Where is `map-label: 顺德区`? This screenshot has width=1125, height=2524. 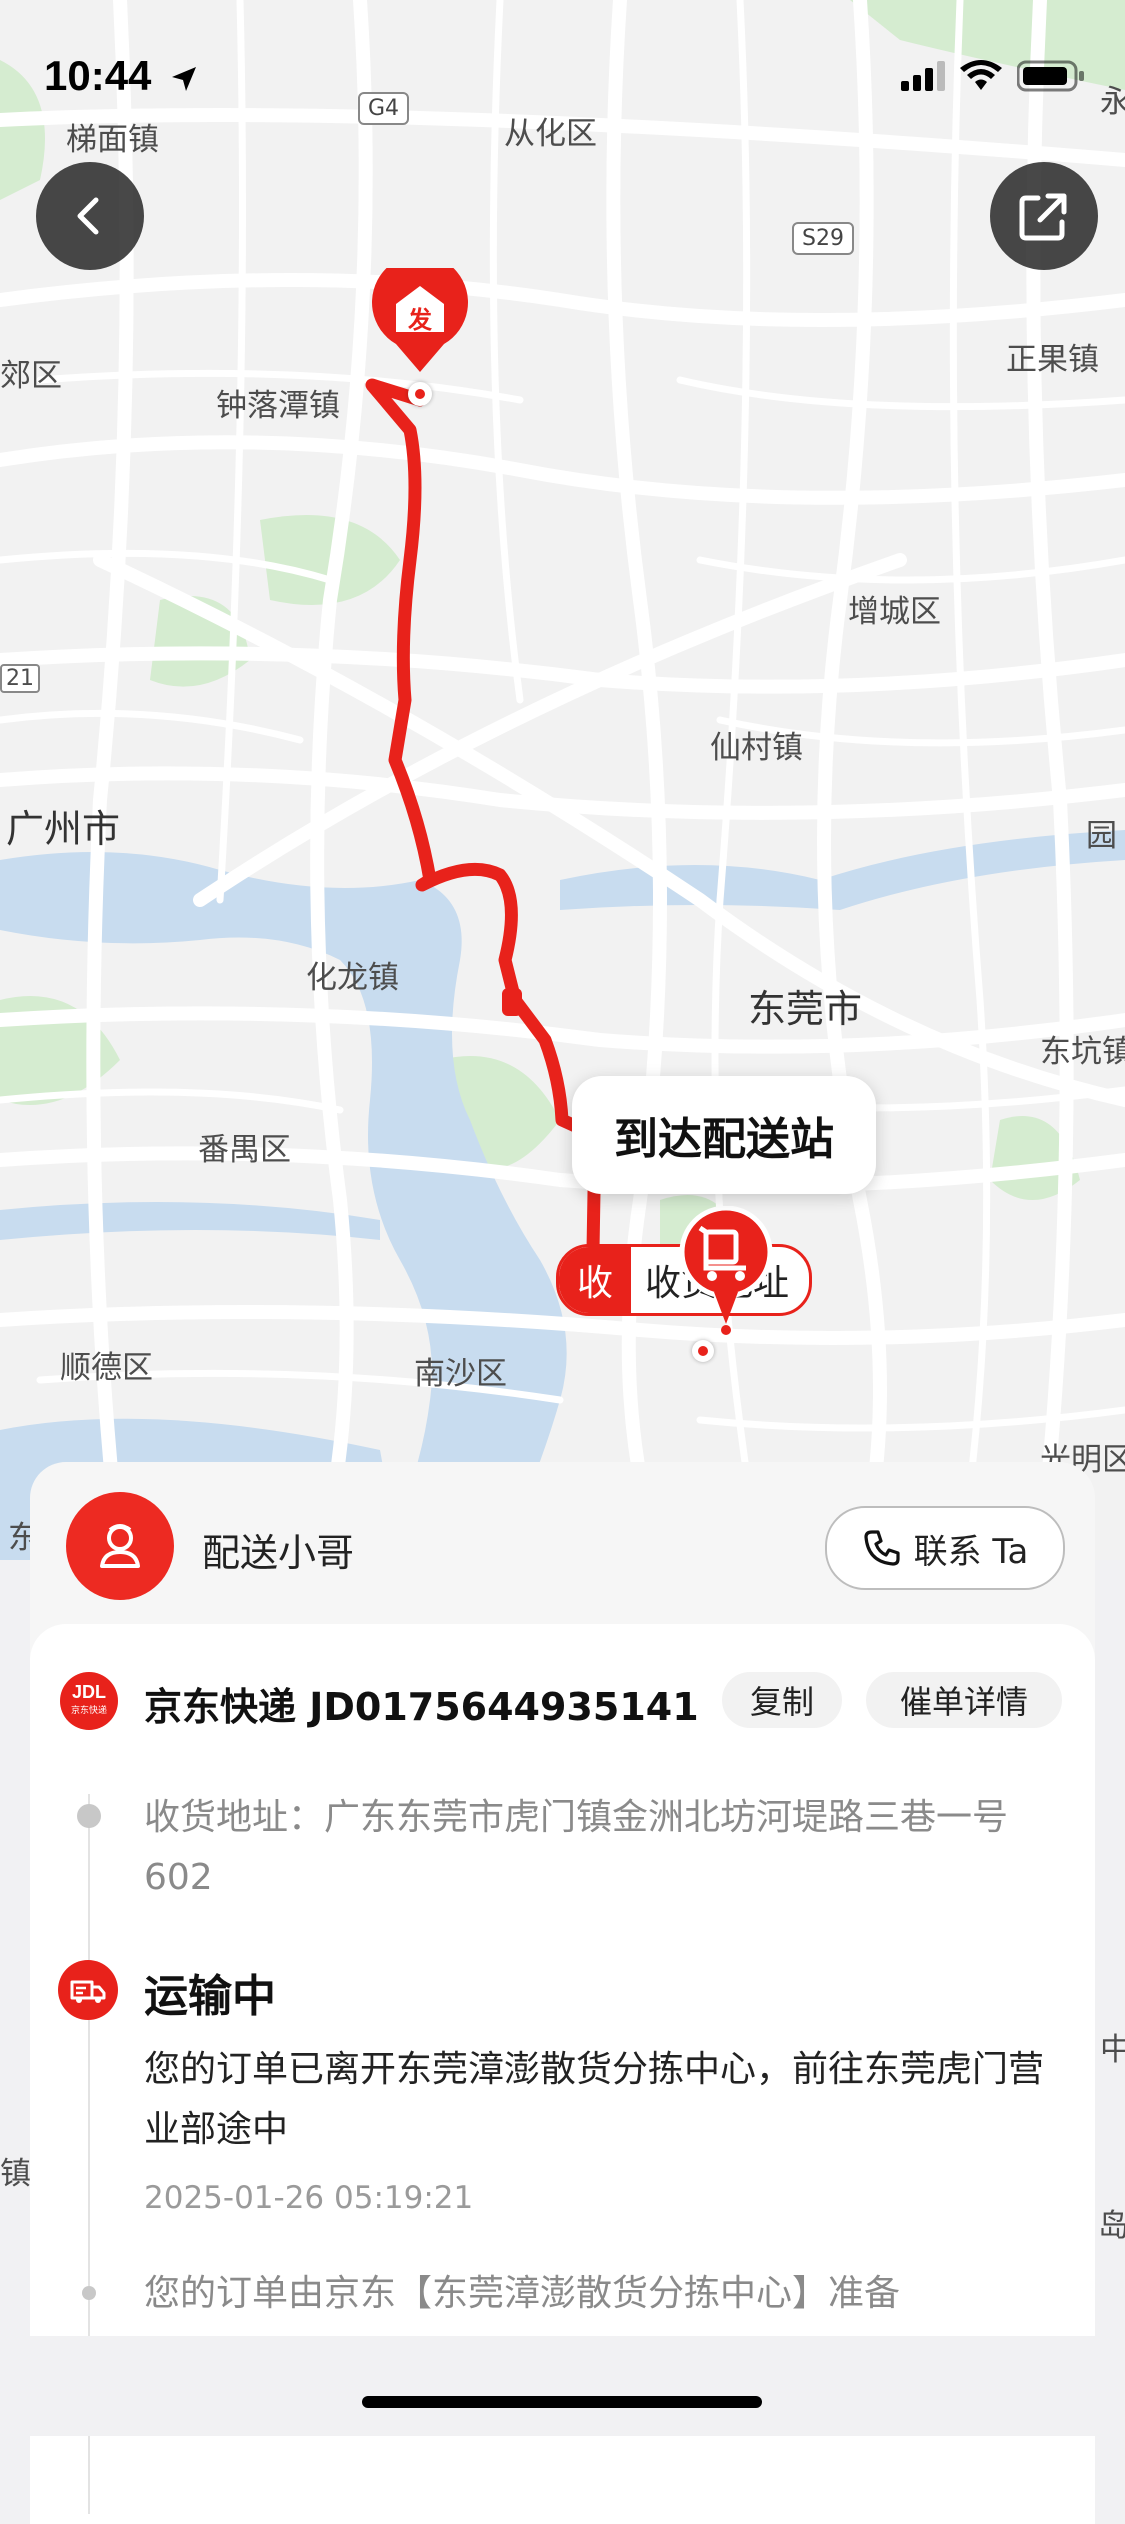
map-label: 顺德区 is located at coordinates (106, 1368).